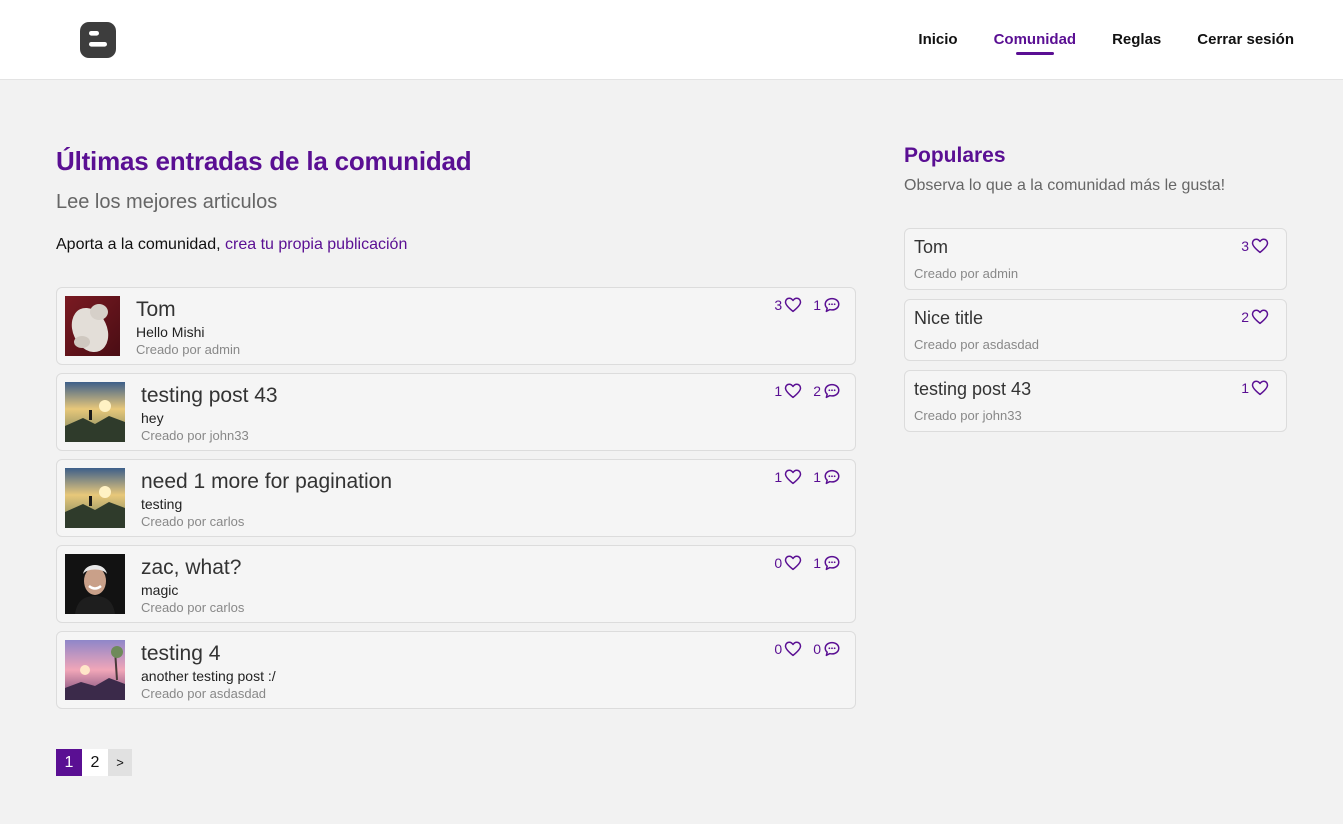 This screenshot has width=1343, height=824. What do you see at coordinates (807, 305) in the screenshot?
I see `post-stats: 3 1` at bounding box center [807, 305].